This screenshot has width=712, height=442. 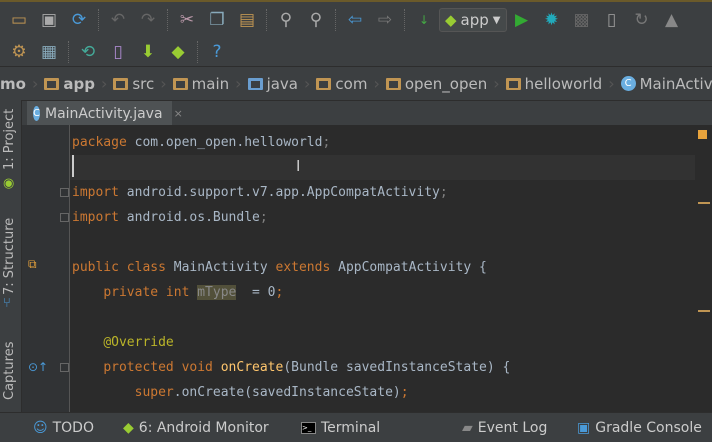 I want to click on android-icon: ◉, so click(x=9, y=183).